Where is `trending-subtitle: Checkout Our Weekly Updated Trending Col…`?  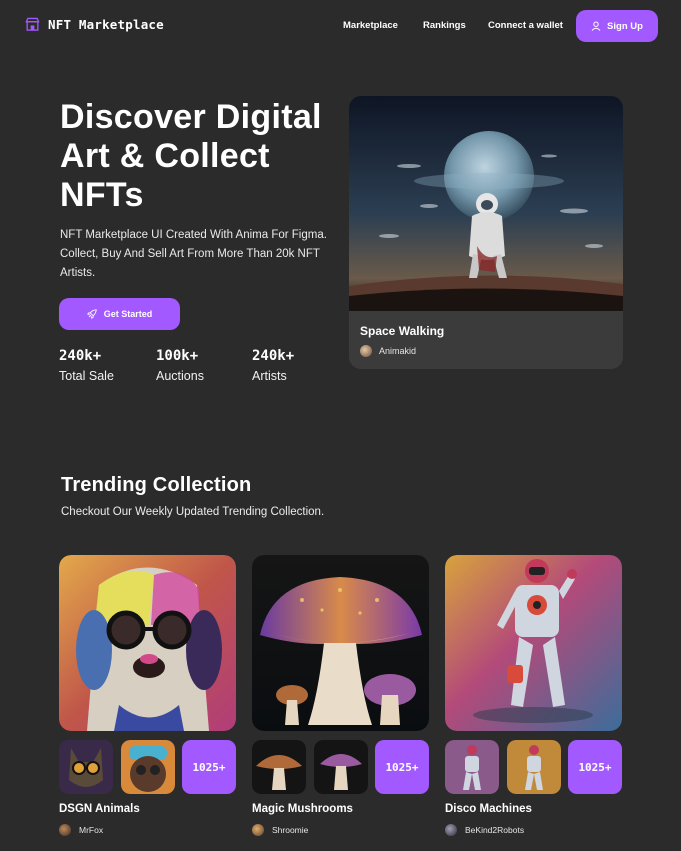
trending-subtitle: Checkout Our Weekly Updated Trending Col… is located at coordinates (193, 512).